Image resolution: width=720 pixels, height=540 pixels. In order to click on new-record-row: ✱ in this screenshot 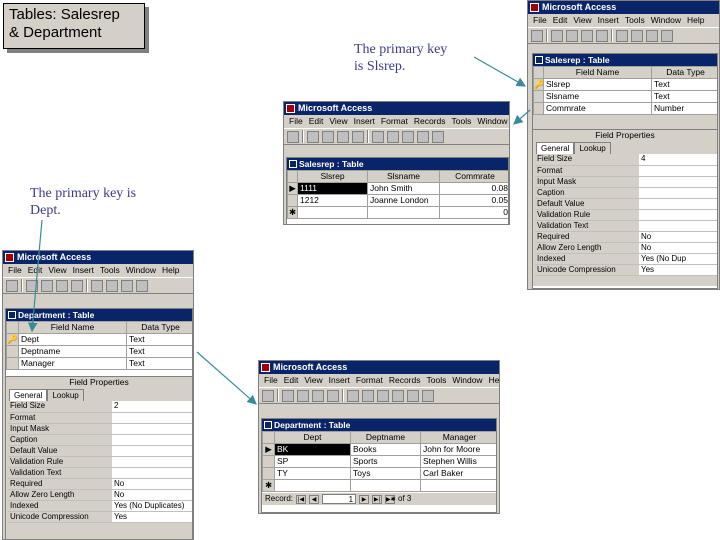, I will do `click(379, 485)`.